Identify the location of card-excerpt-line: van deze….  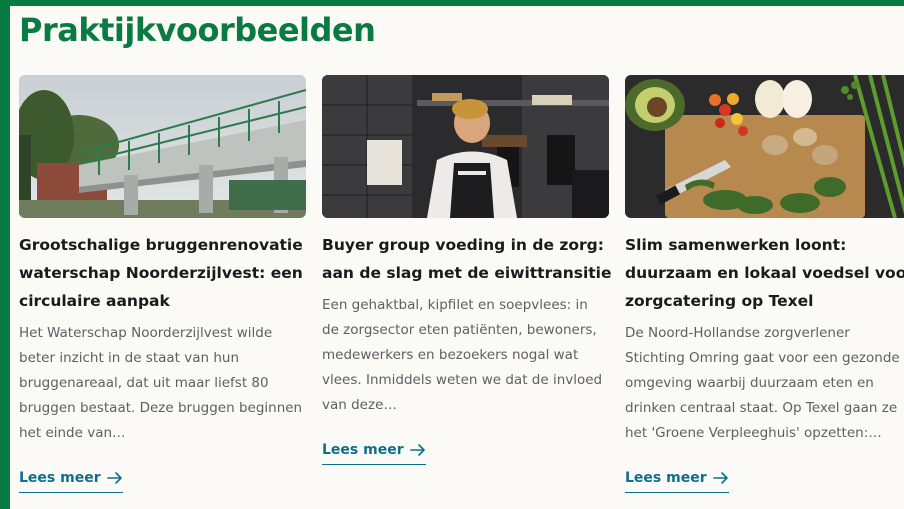
(359, 405).